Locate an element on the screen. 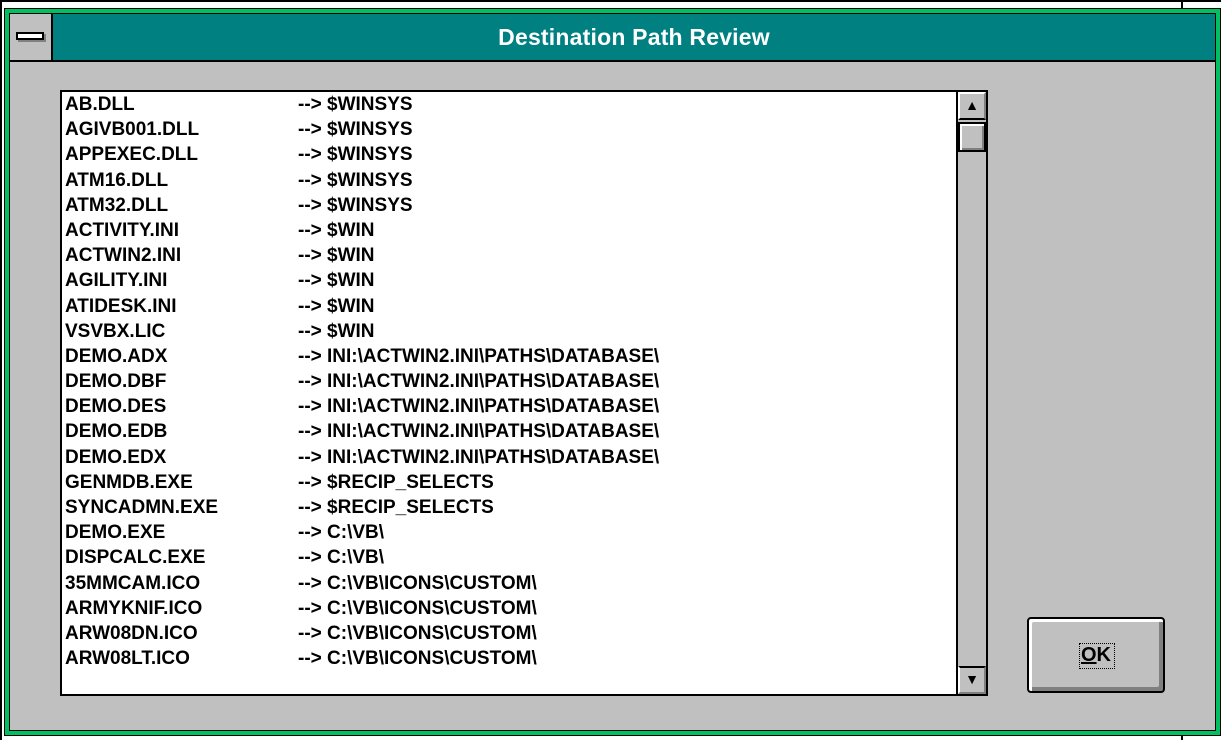  file-name: ATM32.DLL is located at coordinates (117, 205).